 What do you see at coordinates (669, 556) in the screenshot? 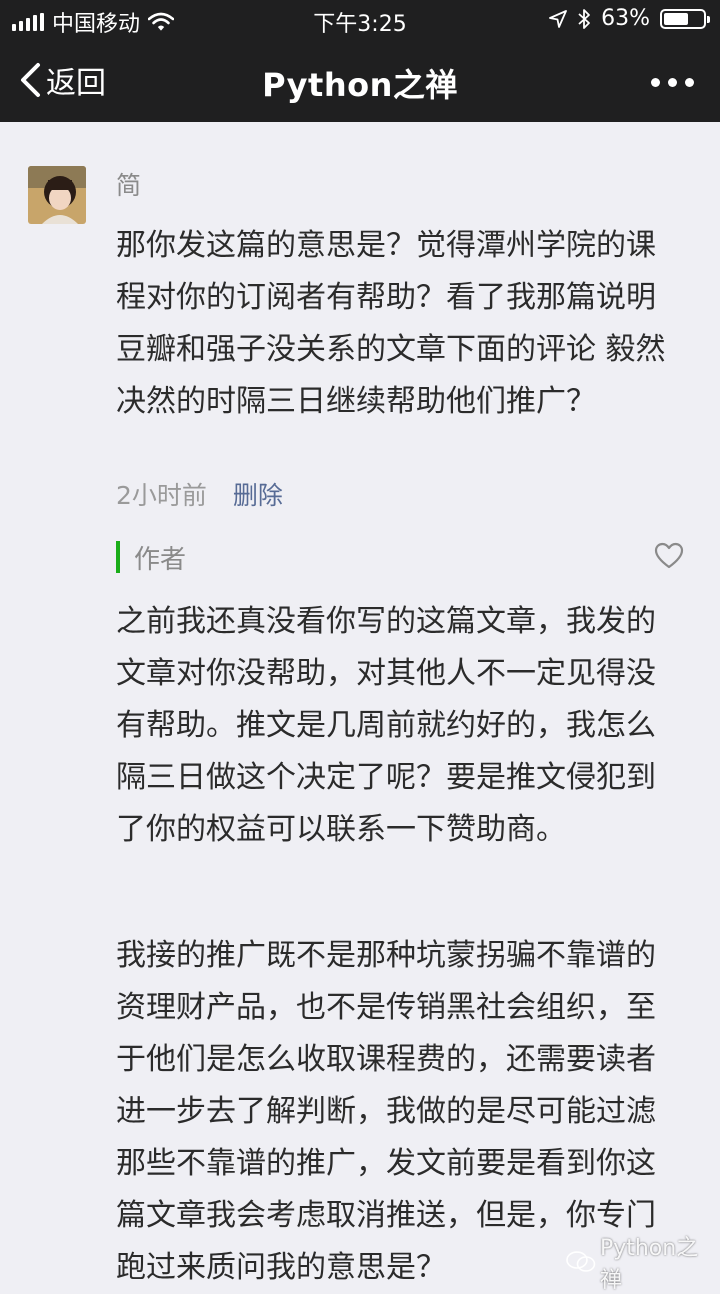
I see `heart-icon` at bounding box center [669, 556].